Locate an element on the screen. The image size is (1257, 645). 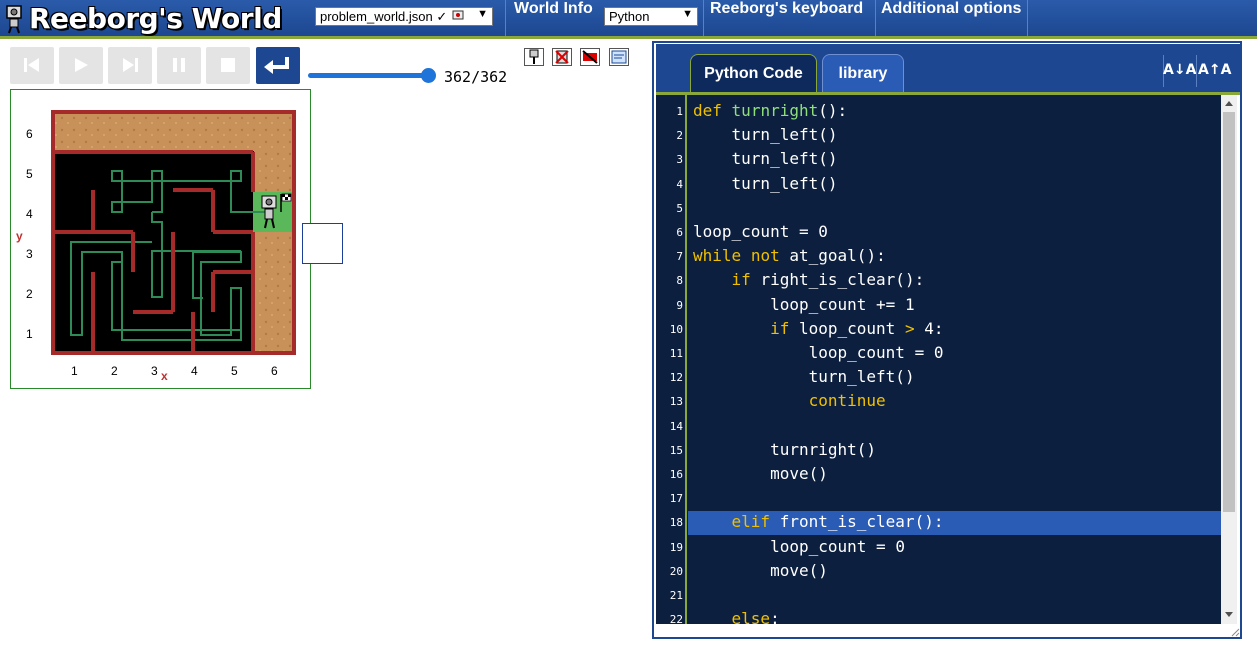
object-placeholder-box is located at coordinates (322, 243).